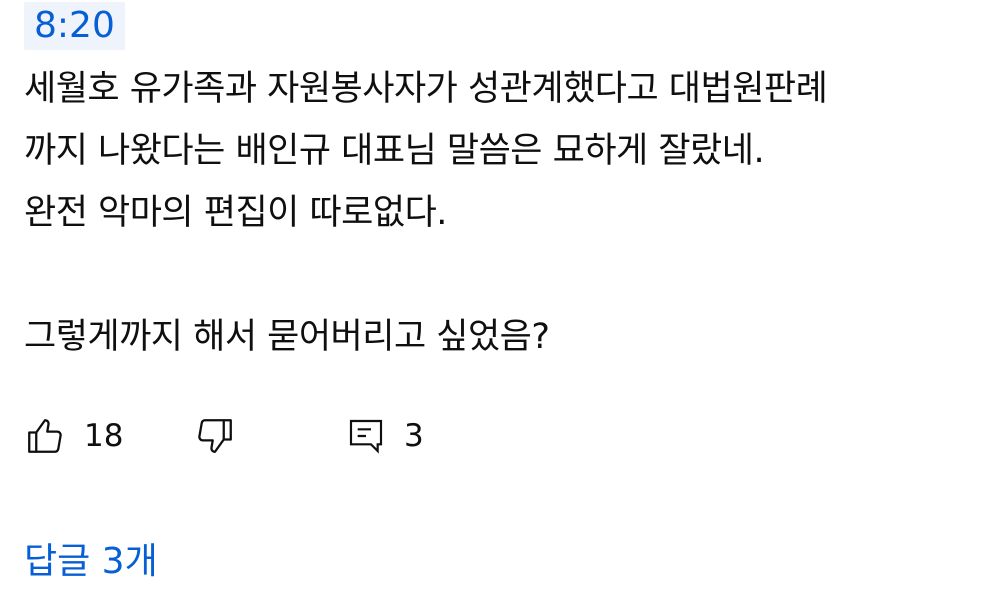 The image size is (1004, 611). I want to click on thumbs-down-icon, so click(215, 436).